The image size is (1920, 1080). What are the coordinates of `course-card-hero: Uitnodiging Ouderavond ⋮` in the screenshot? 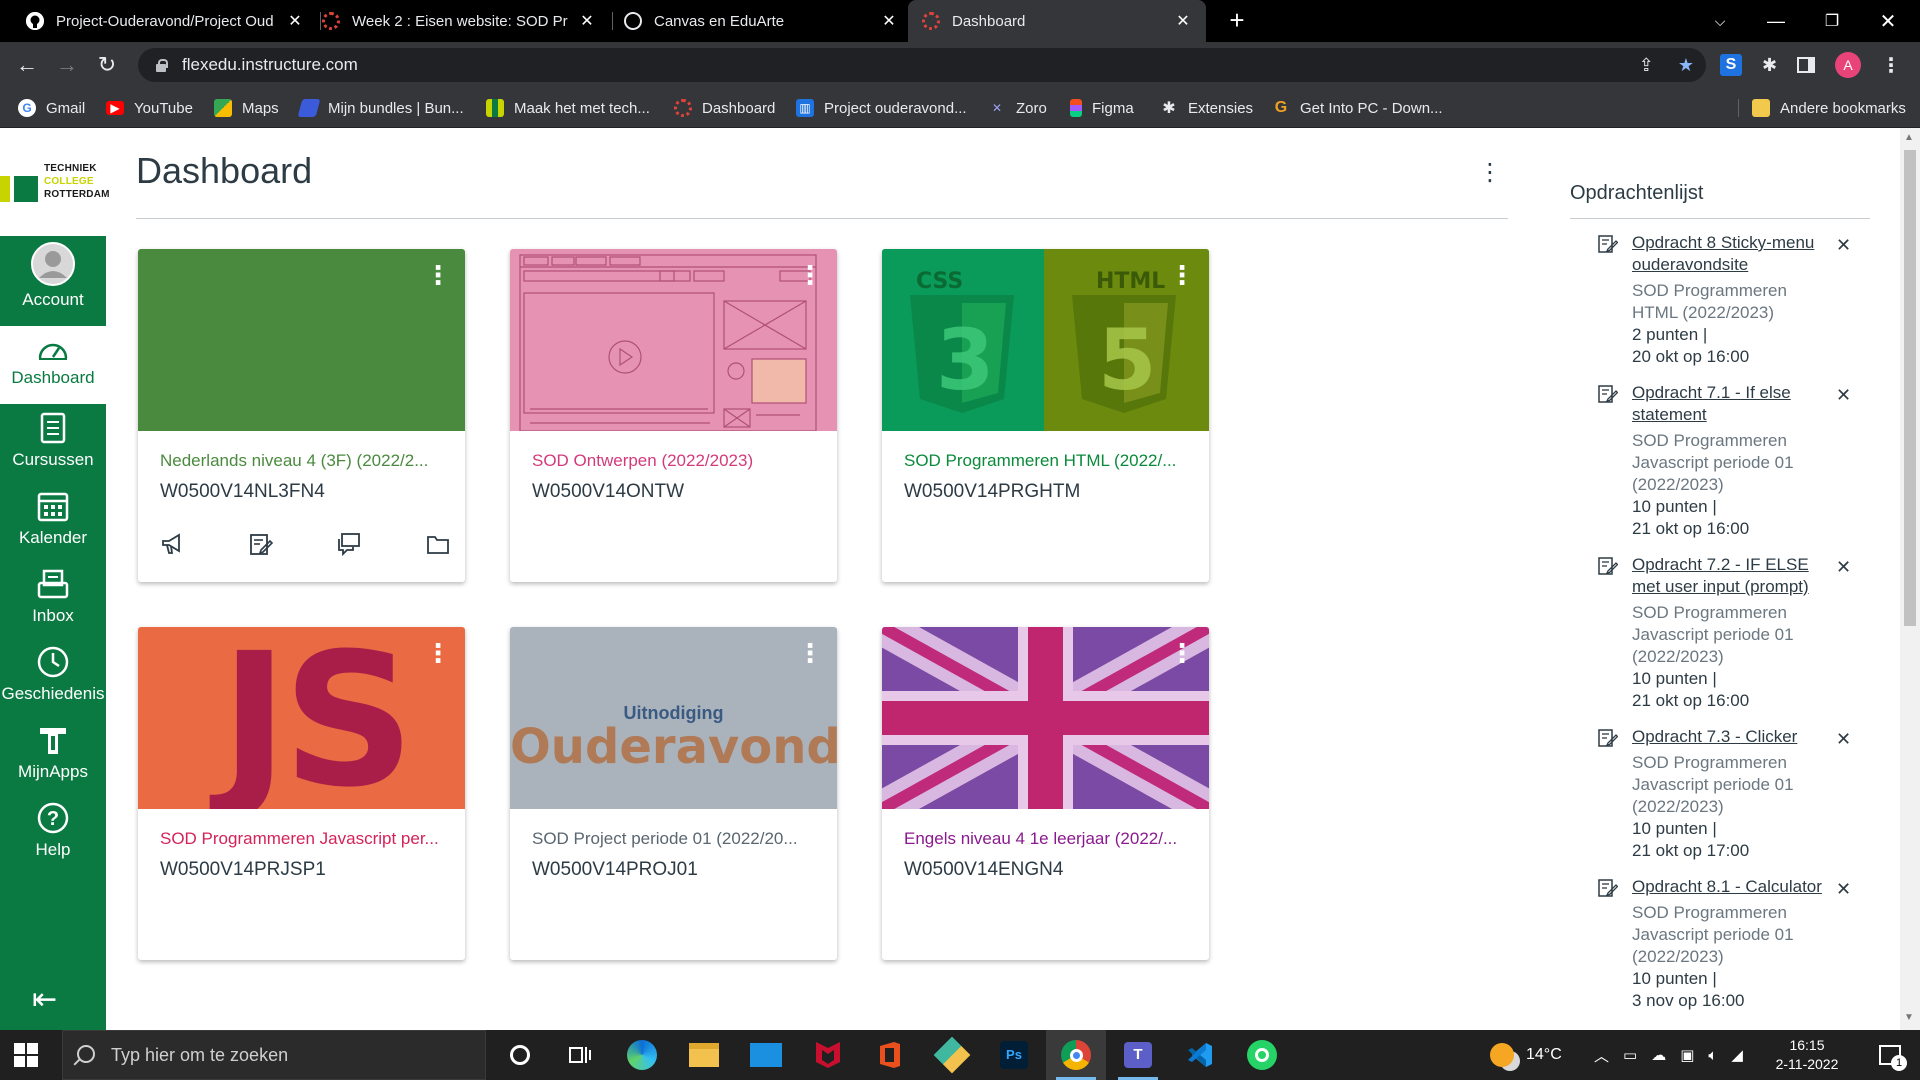 It's located at (673, 718).